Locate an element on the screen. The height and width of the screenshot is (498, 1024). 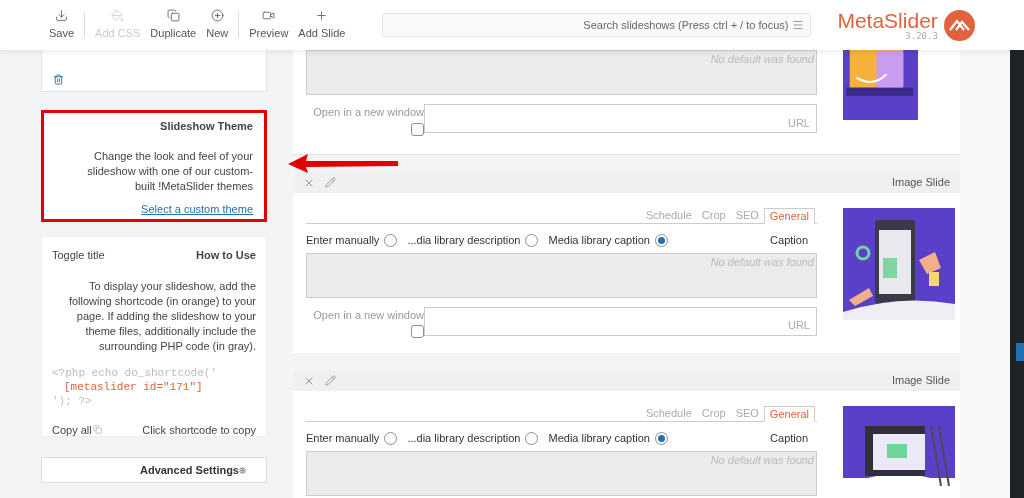
logo-text: MetaSlider is located at coordinates (887, 20).